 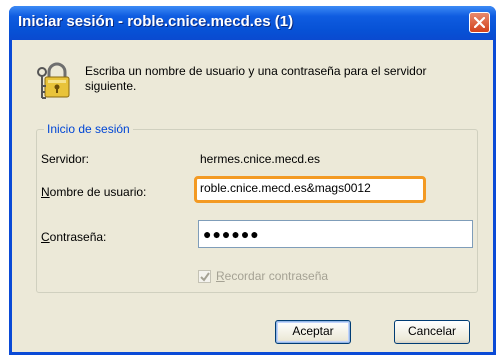 I want to click on remember-password-checkbox, so click(x=204, y=276).